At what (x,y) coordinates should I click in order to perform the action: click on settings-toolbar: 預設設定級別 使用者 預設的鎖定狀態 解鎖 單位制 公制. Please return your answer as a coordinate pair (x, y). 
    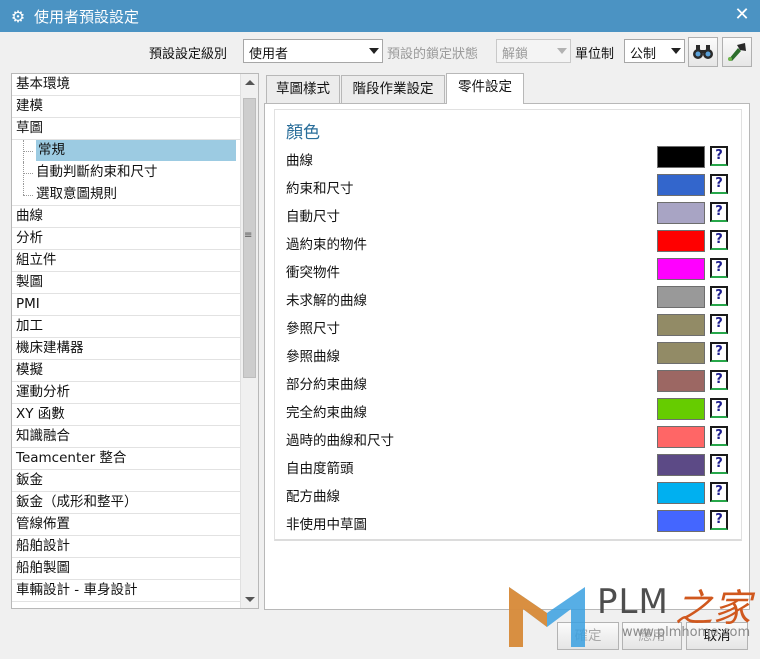
    Looking at the image, I should click on (380, 52).